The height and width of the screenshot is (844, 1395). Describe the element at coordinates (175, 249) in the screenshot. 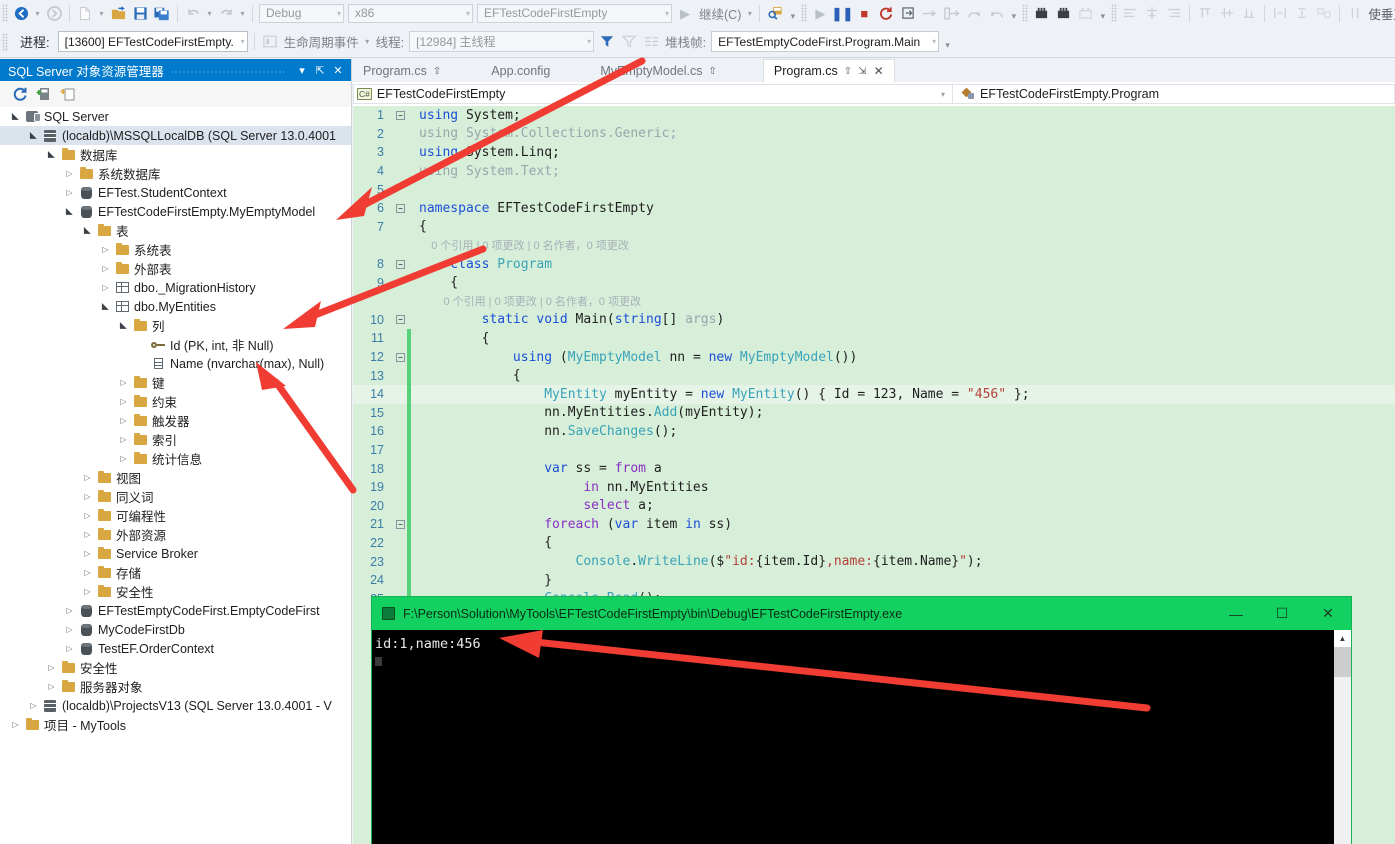

I see `tree-node: ▷ 系统表` at that location.